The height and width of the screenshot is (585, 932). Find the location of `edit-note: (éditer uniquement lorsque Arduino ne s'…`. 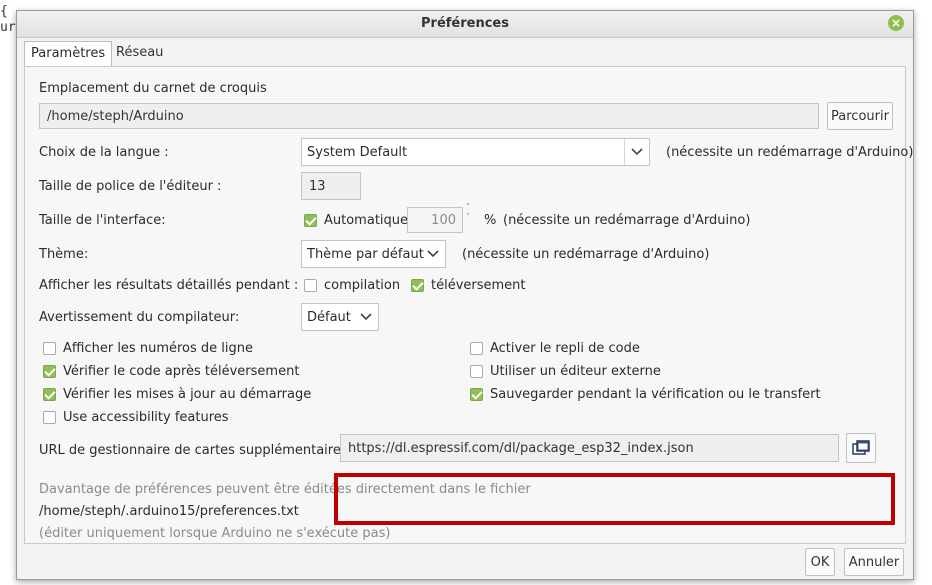

edit-note: (éditer uniquement lorsque Arduino ne s'… is located at coordinates (215, 533).